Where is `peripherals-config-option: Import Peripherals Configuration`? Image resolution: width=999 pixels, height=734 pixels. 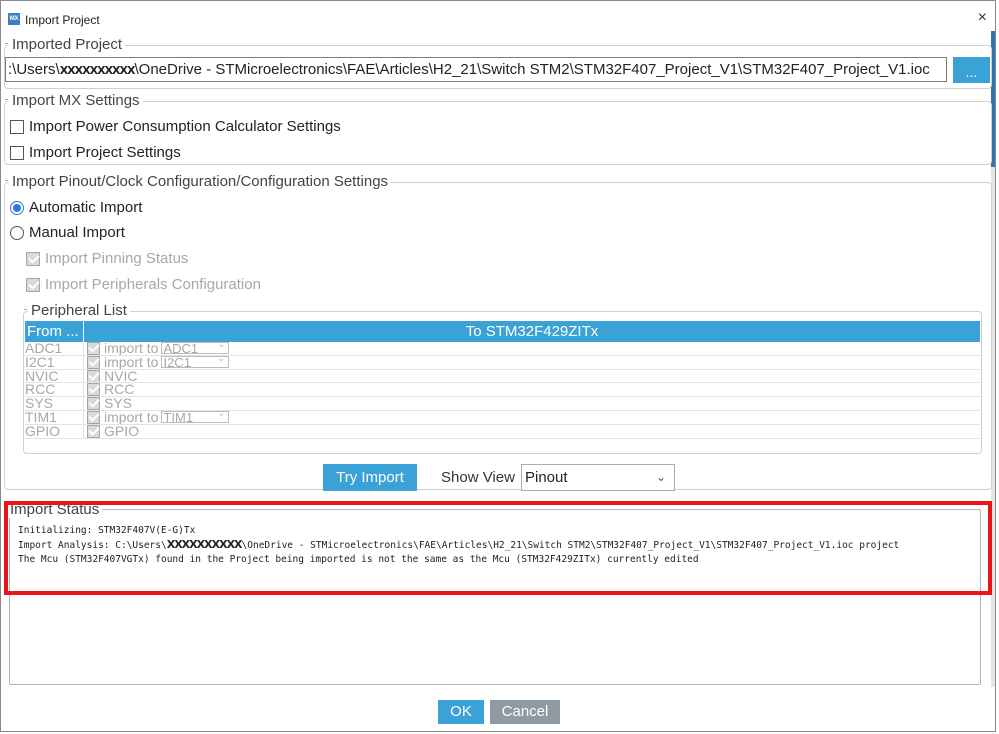
peripherals-config-option: Import Peripherals Configuration is located at coordinates (143, 284).